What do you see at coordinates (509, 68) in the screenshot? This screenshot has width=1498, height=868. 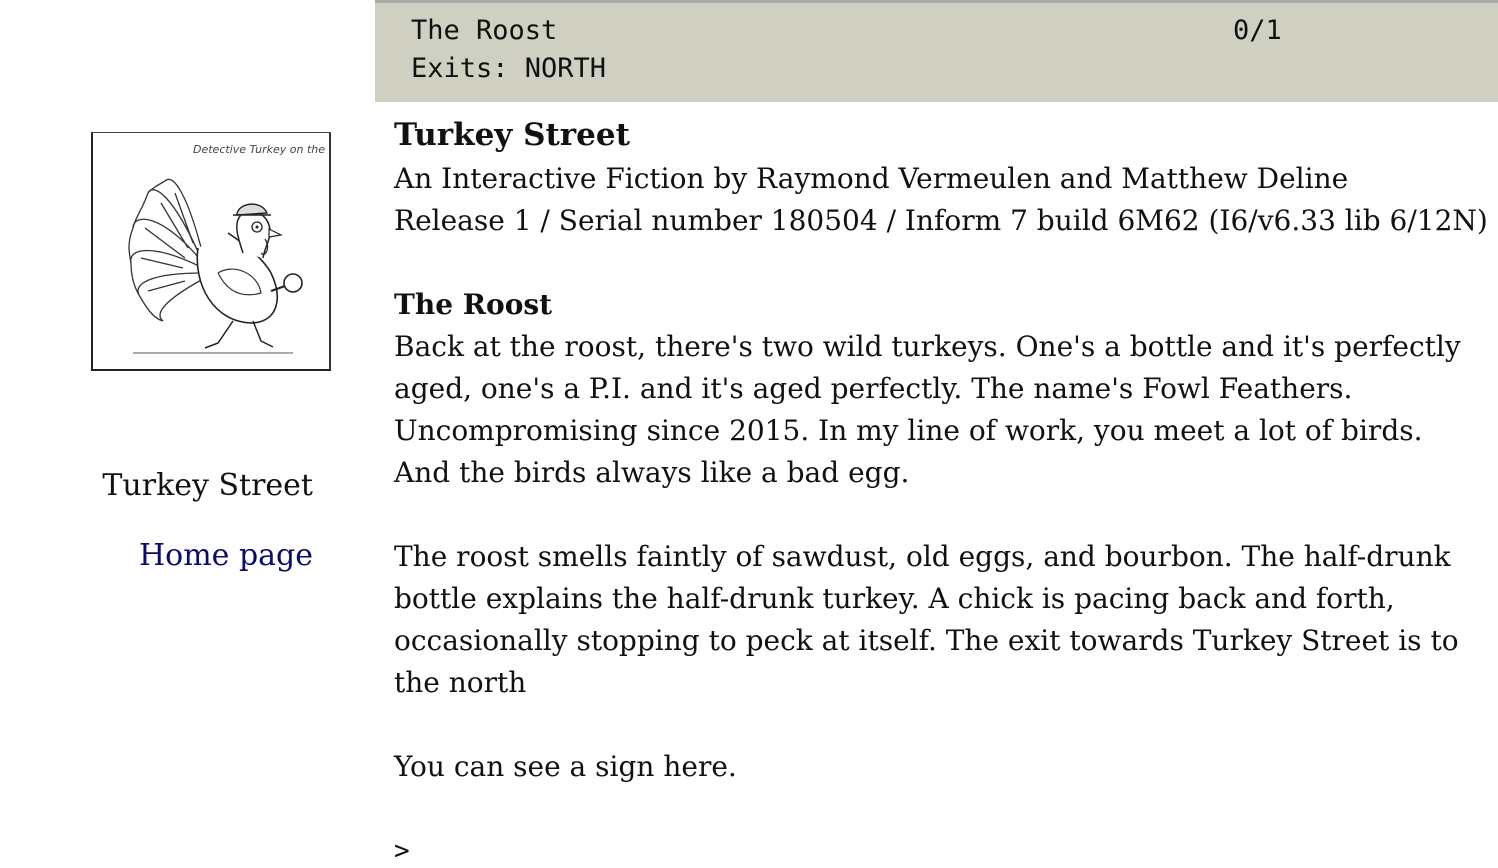 I see `status-exits: Exits: NORTH` at bounding box center [509, 68].